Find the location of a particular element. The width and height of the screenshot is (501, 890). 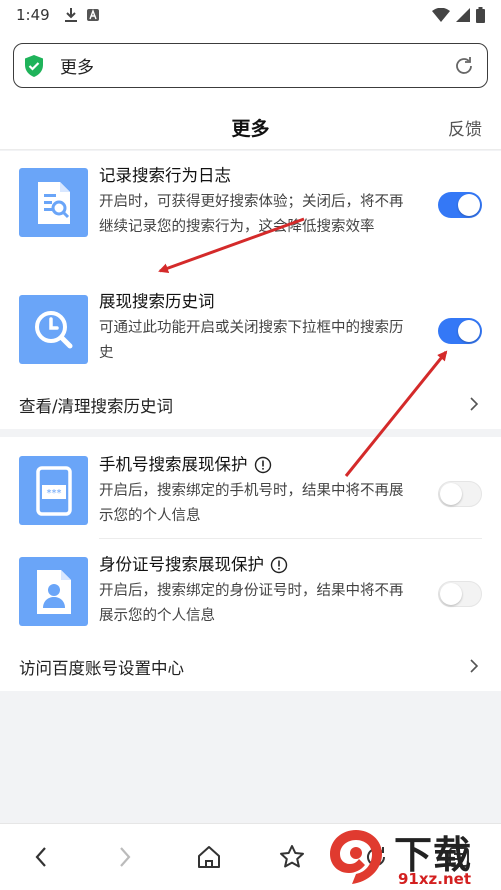

watermark-logo-icon is located at coordinates (356, 857).